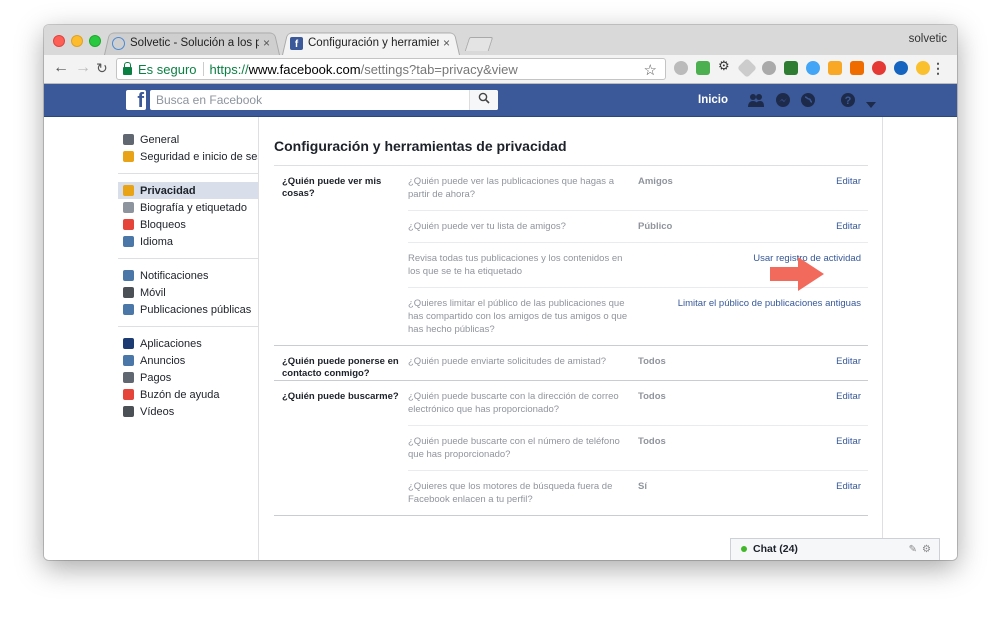  Describe the element at coordinates (756, 100) in the screenshot. I see `friend-requests-icon` at that location.